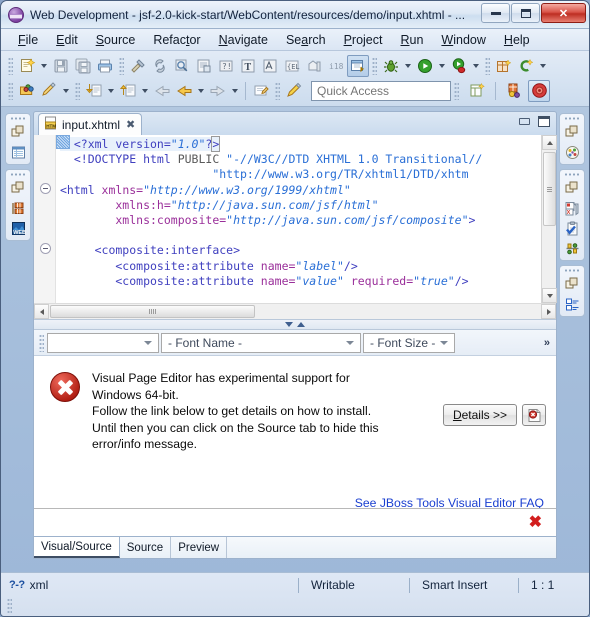 This screenshot has height=617, width=590. I want to click on menu-refactor: Refactor, so click(176, 40).